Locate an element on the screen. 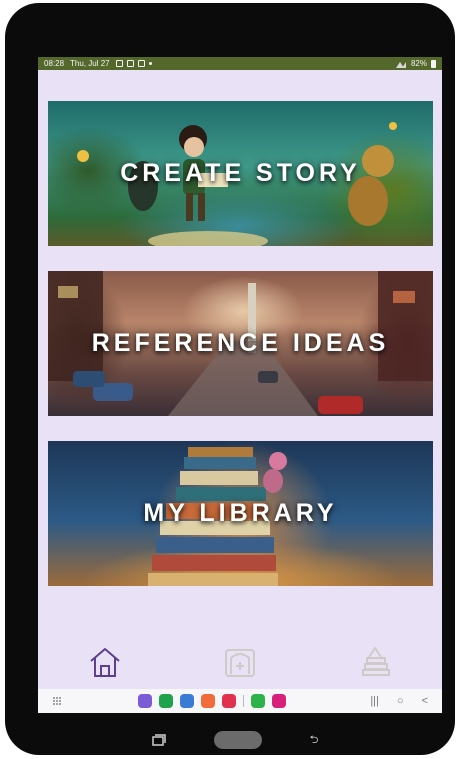  recents-icon: ||| is located at coordinates (374, 701).